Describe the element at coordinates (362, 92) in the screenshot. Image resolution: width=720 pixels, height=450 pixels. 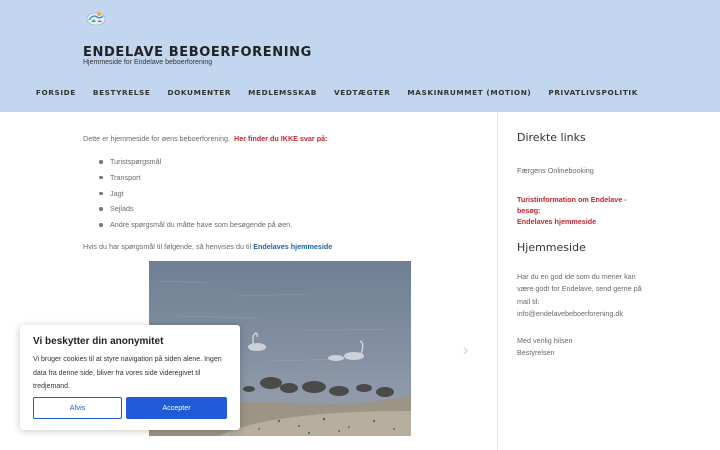
I see `nav-item-vedtaegter: VEDTÆGTER` at that location.